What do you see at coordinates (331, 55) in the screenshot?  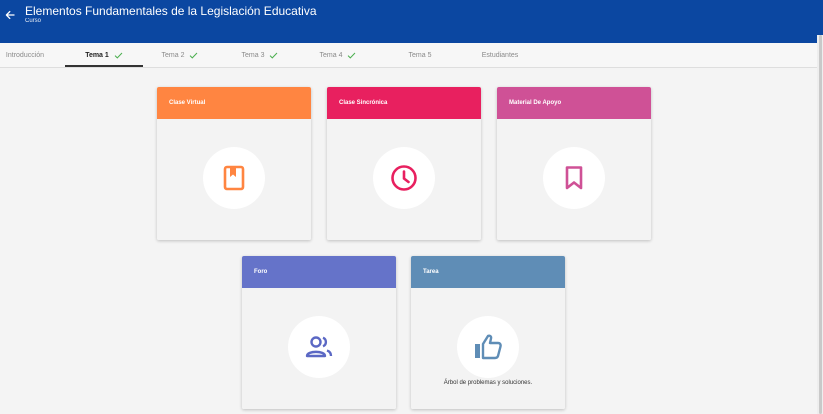 I see `tab-label: Tema 4` at bounding box center [331, 55].